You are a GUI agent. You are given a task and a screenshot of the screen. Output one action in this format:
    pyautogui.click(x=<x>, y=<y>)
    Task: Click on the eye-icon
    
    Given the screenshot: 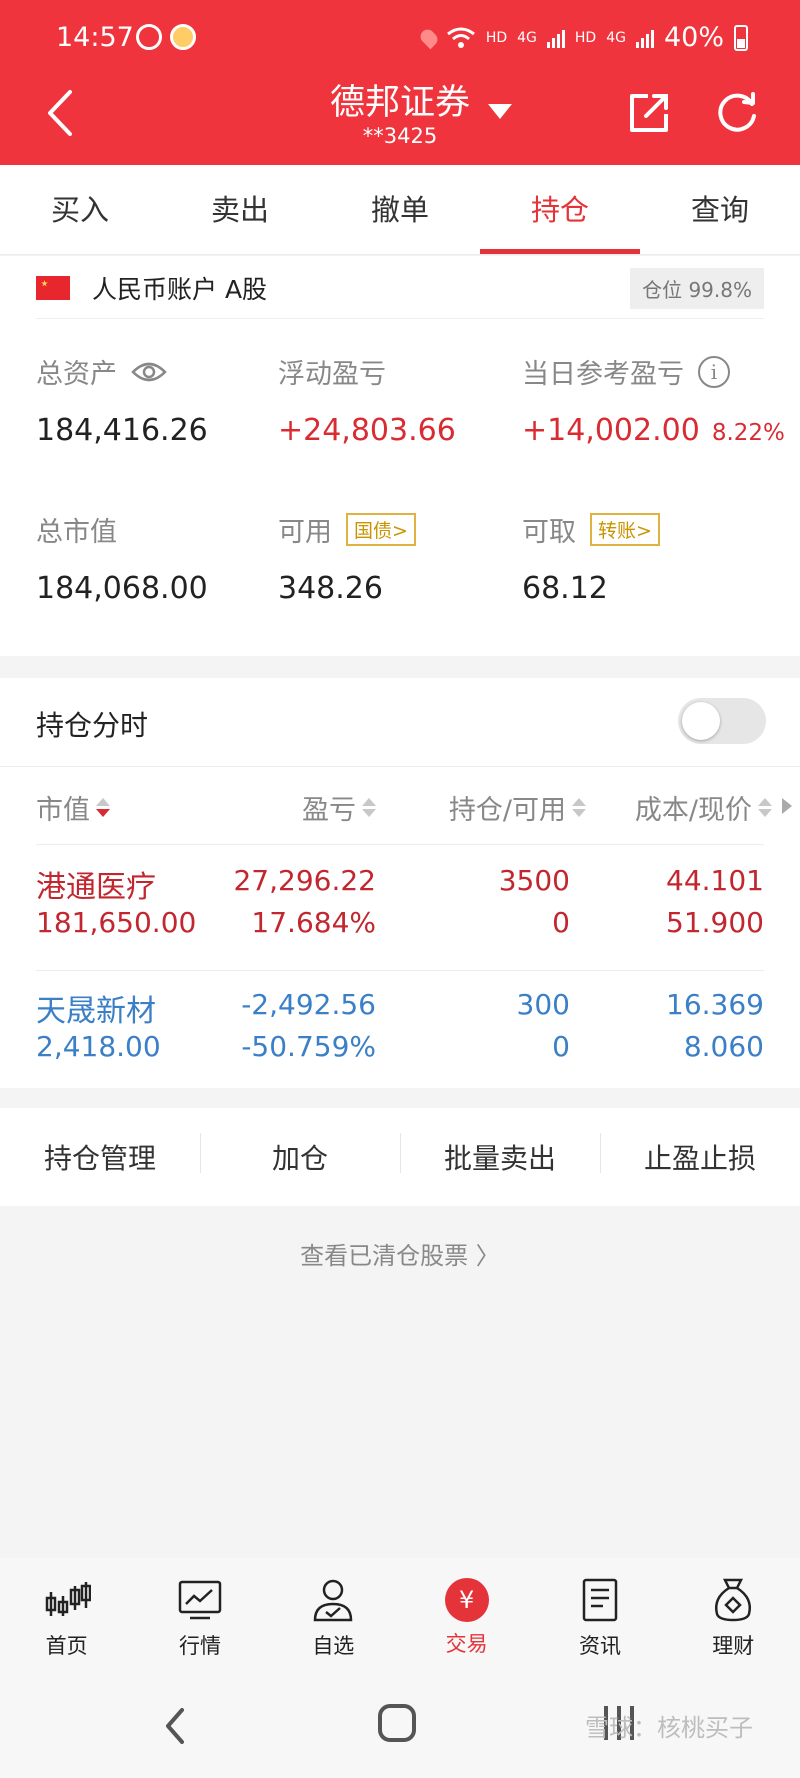 What is the action you would take?
    pyautogui.click(x=149, y=372)
    